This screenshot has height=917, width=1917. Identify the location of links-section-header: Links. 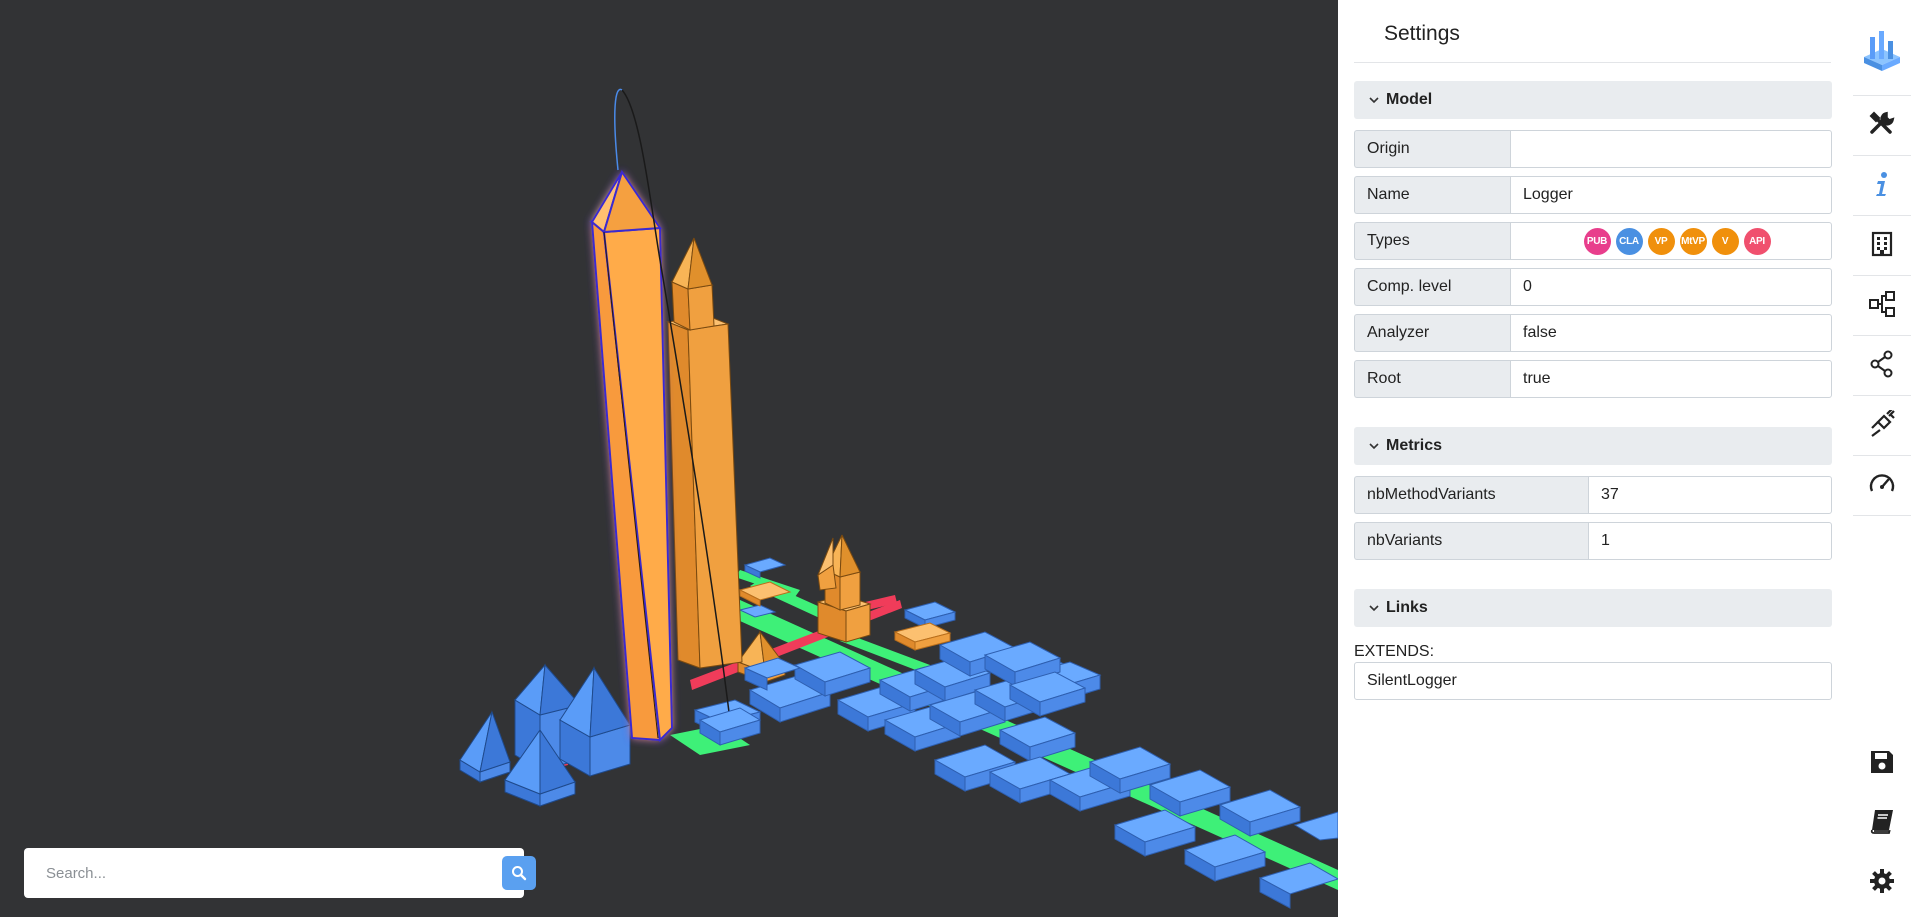
(1593, 608).